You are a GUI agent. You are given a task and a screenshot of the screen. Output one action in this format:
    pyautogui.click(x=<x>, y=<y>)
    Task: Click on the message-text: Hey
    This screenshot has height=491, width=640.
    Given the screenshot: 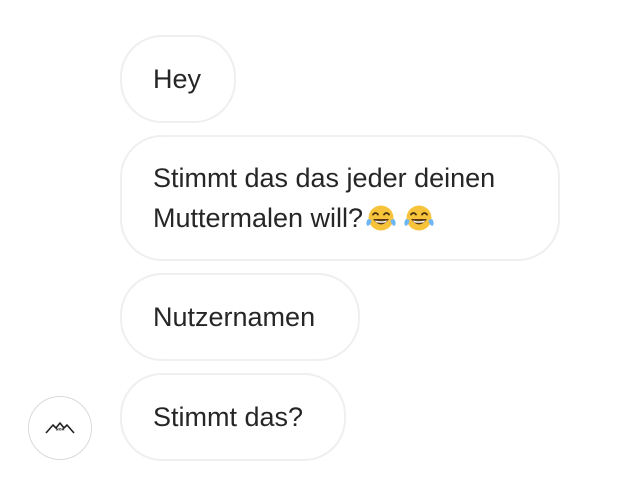 What is the action you would take?
    pyautogui.click(x=177, y=79)
    